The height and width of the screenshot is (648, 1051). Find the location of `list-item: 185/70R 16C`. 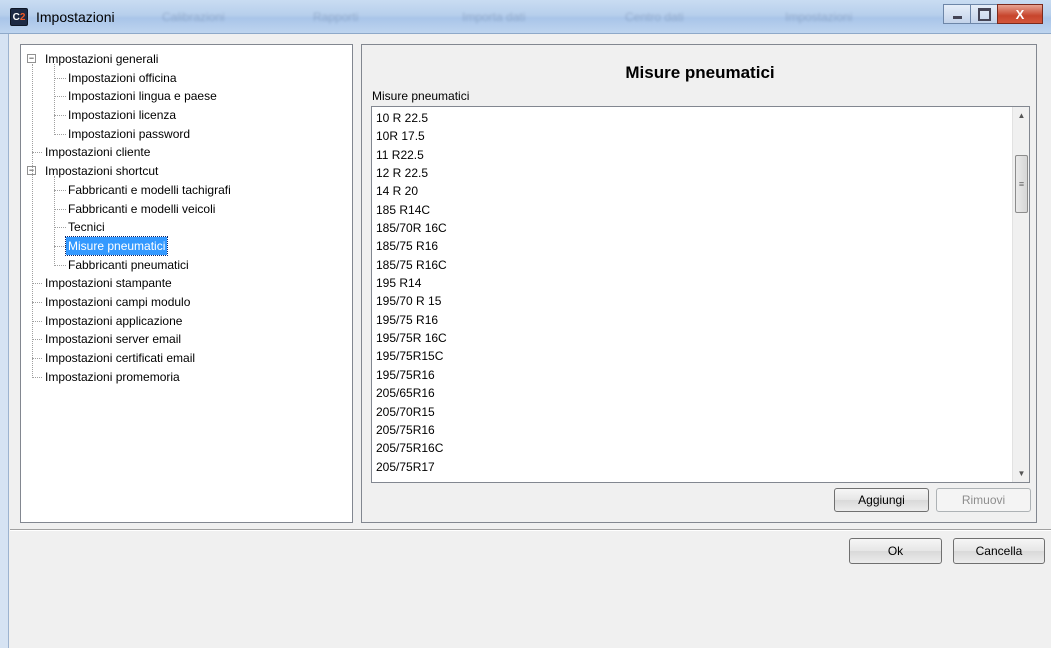

list-item: 185/70R 16C is located at coordinates (700, 228).